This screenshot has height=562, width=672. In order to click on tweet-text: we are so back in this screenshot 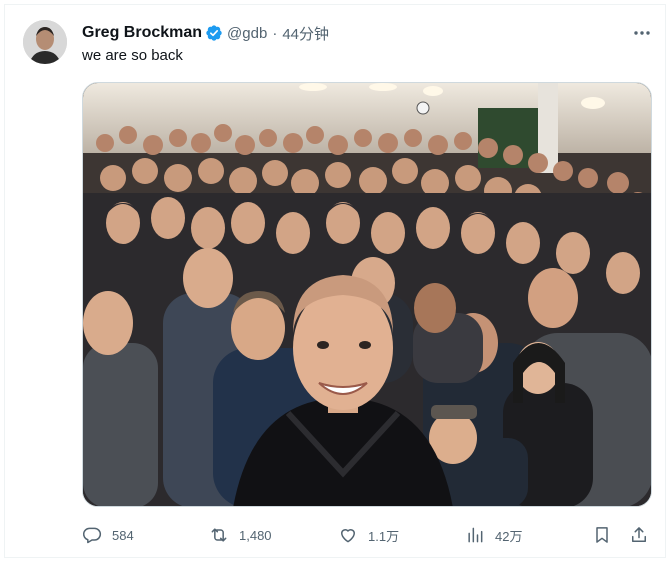, I will do `click(132, 55)`.